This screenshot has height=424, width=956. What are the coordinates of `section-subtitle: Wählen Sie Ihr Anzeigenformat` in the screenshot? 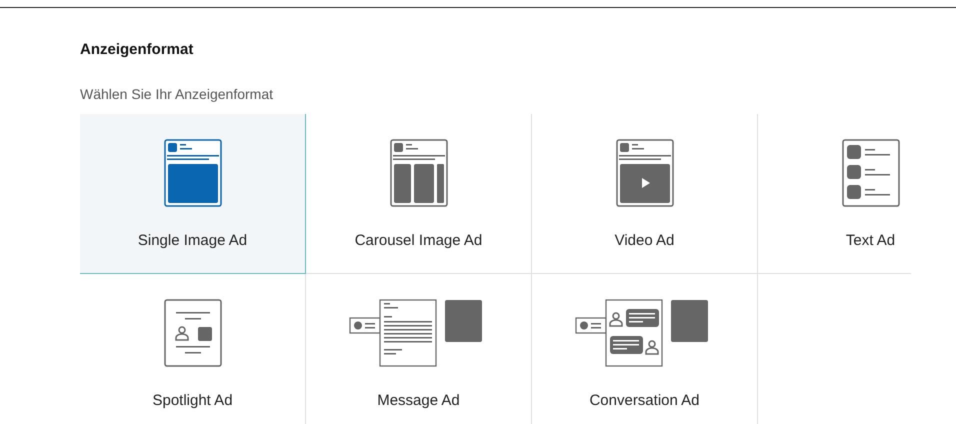 It's located at (177, 94).